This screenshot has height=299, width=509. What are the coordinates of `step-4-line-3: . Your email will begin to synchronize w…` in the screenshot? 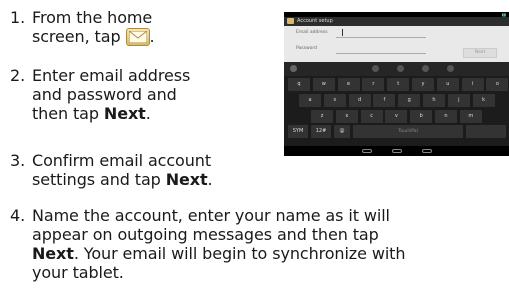 It's located at (239, 253).